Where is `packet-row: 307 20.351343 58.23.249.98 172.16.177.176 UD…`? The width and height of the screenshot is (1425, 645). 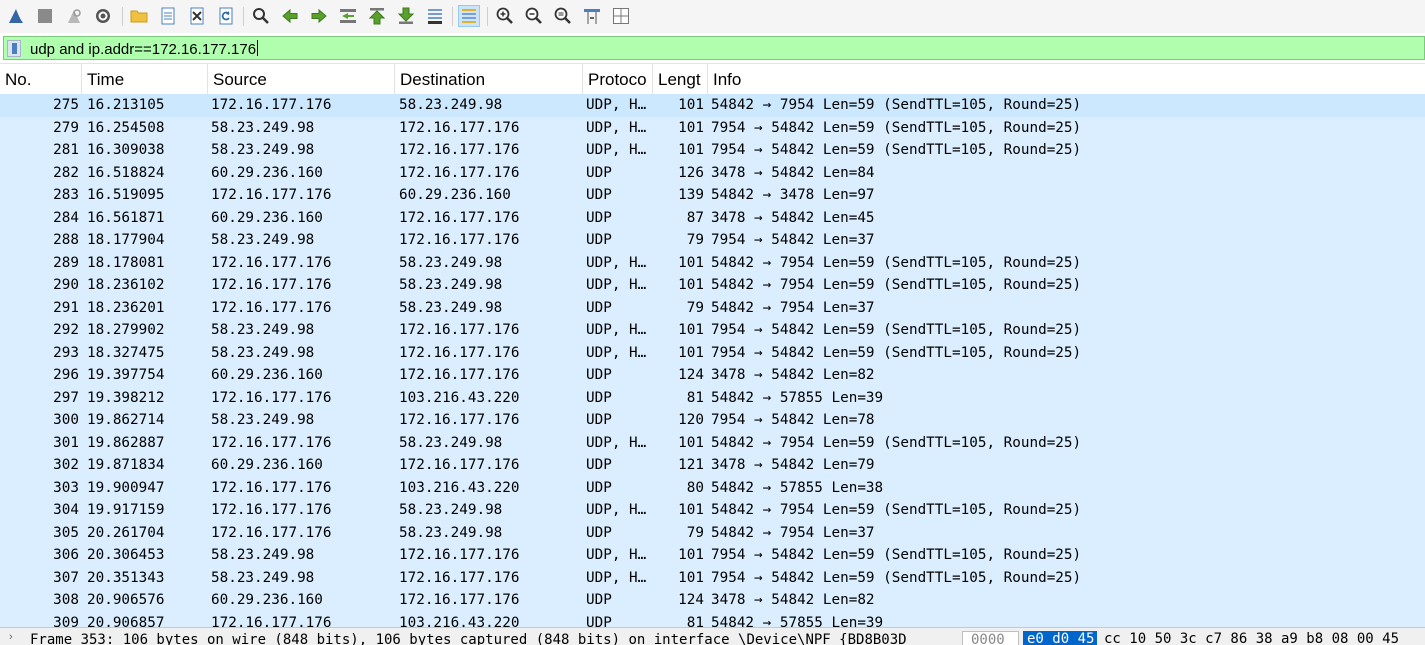 packet-row: 307 20.351343 58.23.249.98 172.16.177.176 UD… is located at coordinates (712, 577).